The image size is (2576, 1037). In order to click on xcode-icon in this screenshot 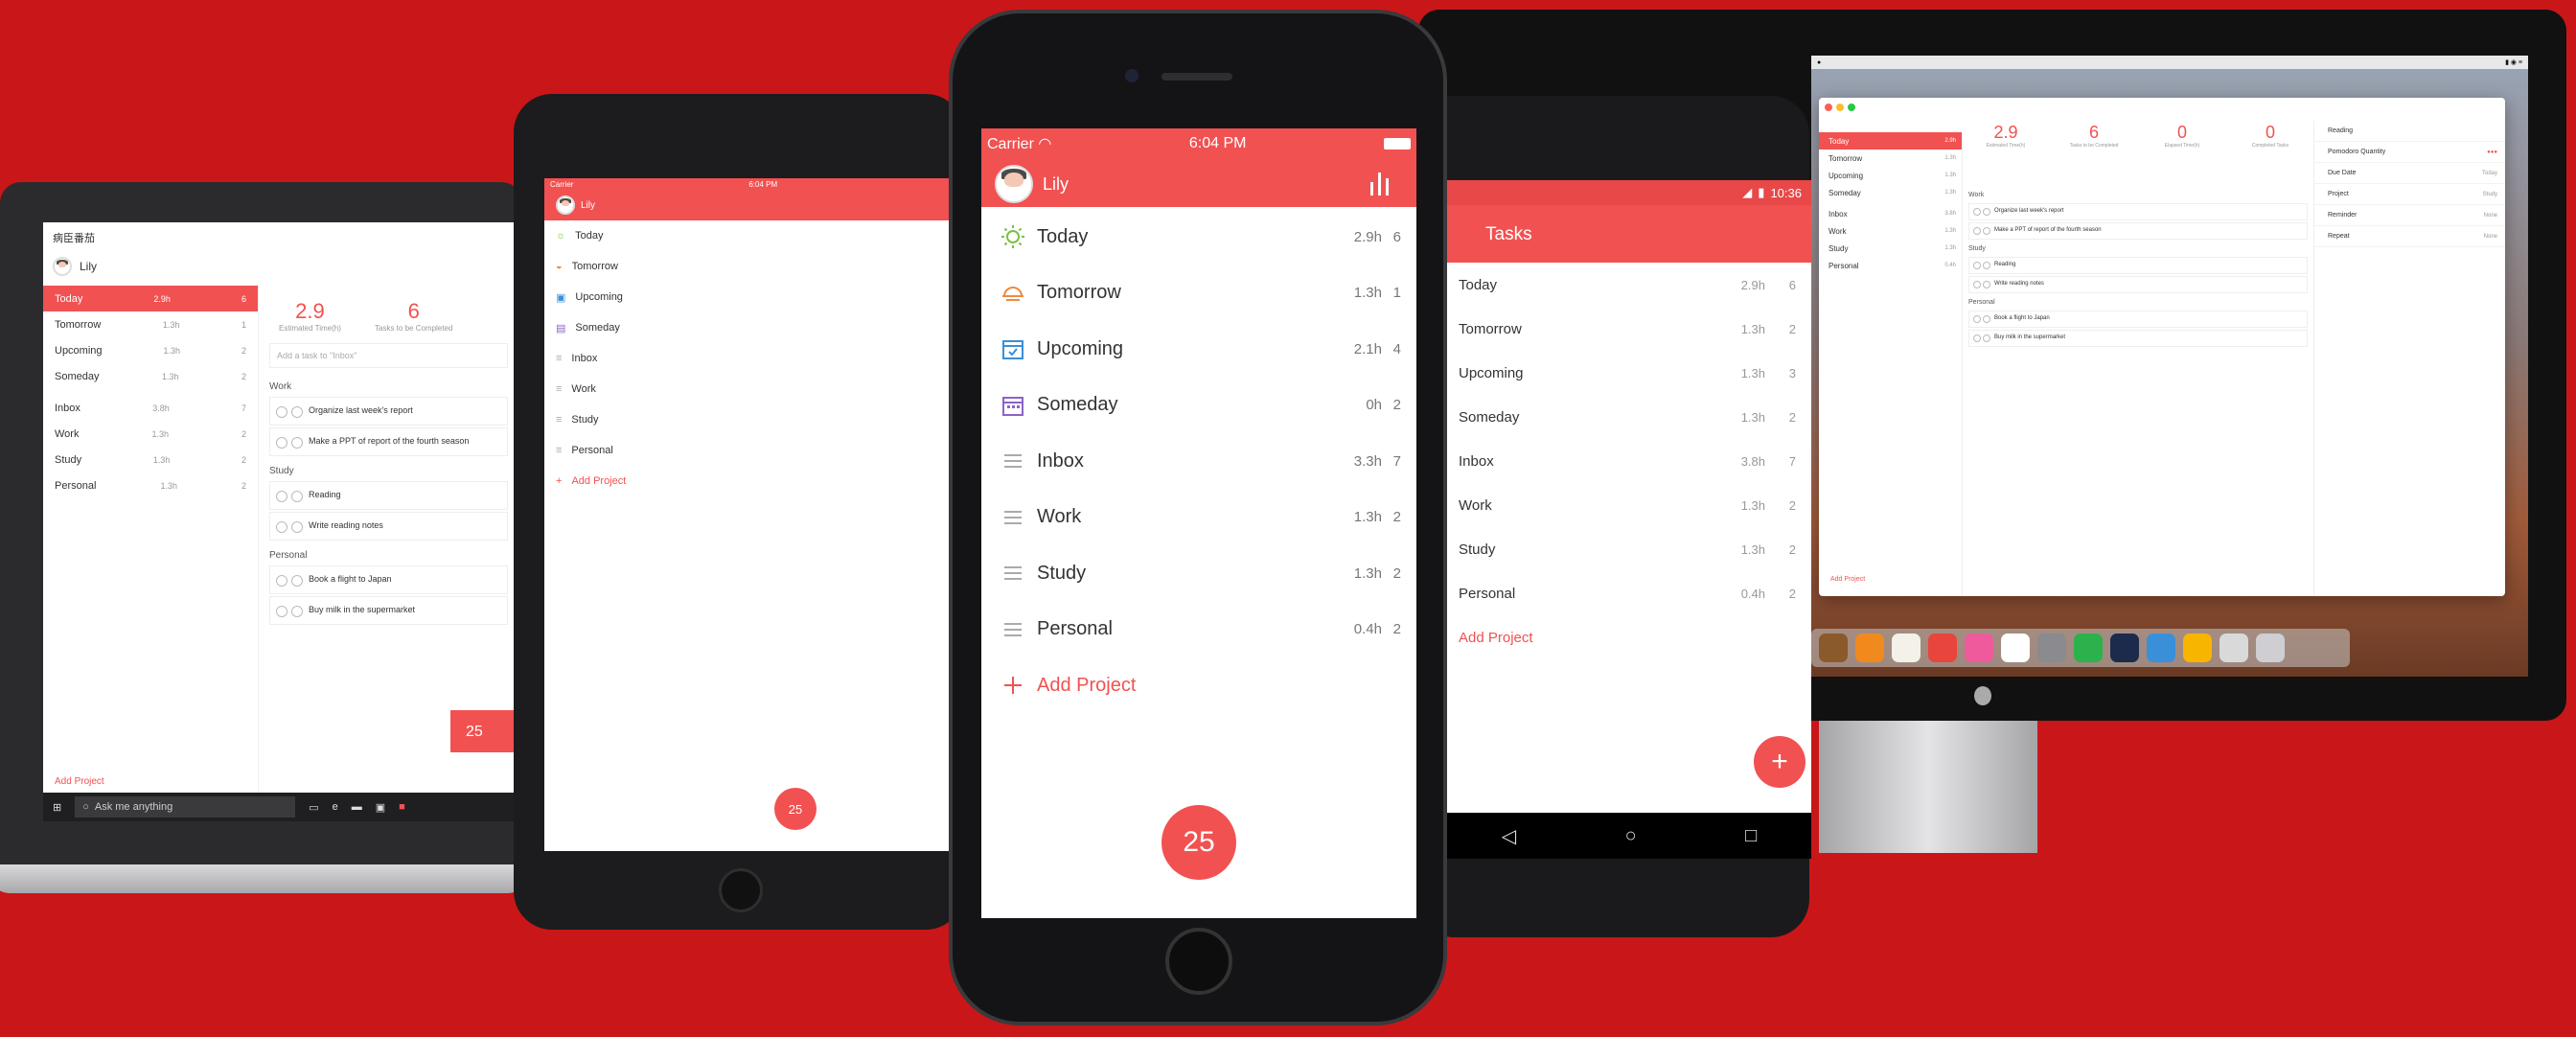, I will do `click(2161, 648)`.